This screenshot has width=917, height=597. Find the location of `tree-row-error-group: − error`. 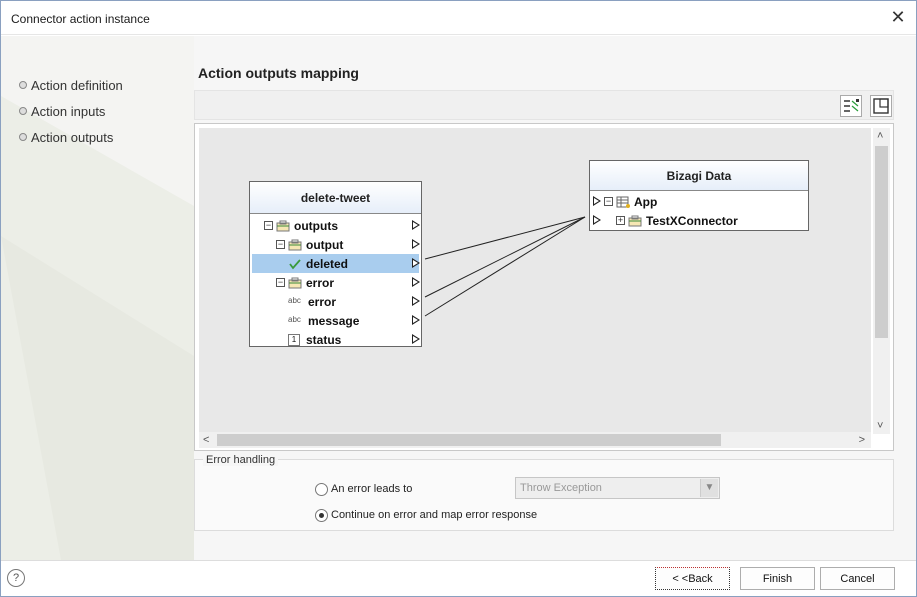

tree-row-error-group: − error is located at coordinates (347, 282).